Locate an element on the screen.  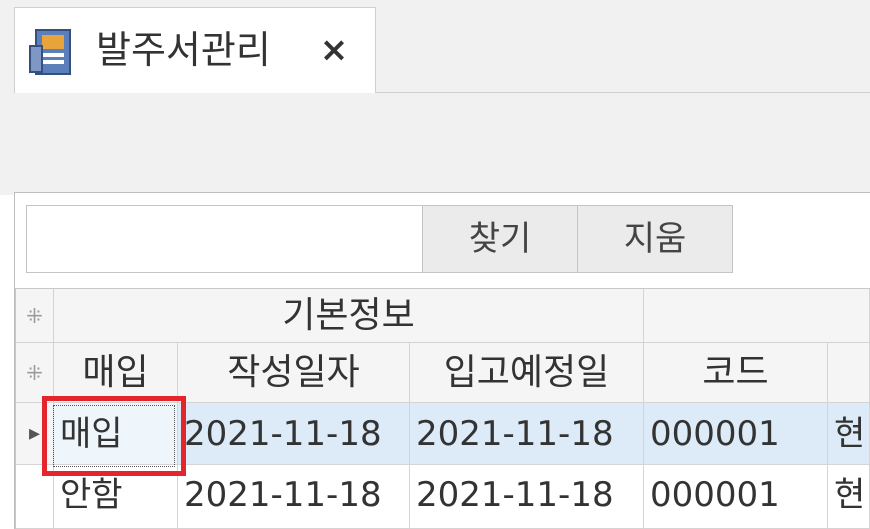
band-header-basic-info: 기본정보 is located at coordinates (349, 316).